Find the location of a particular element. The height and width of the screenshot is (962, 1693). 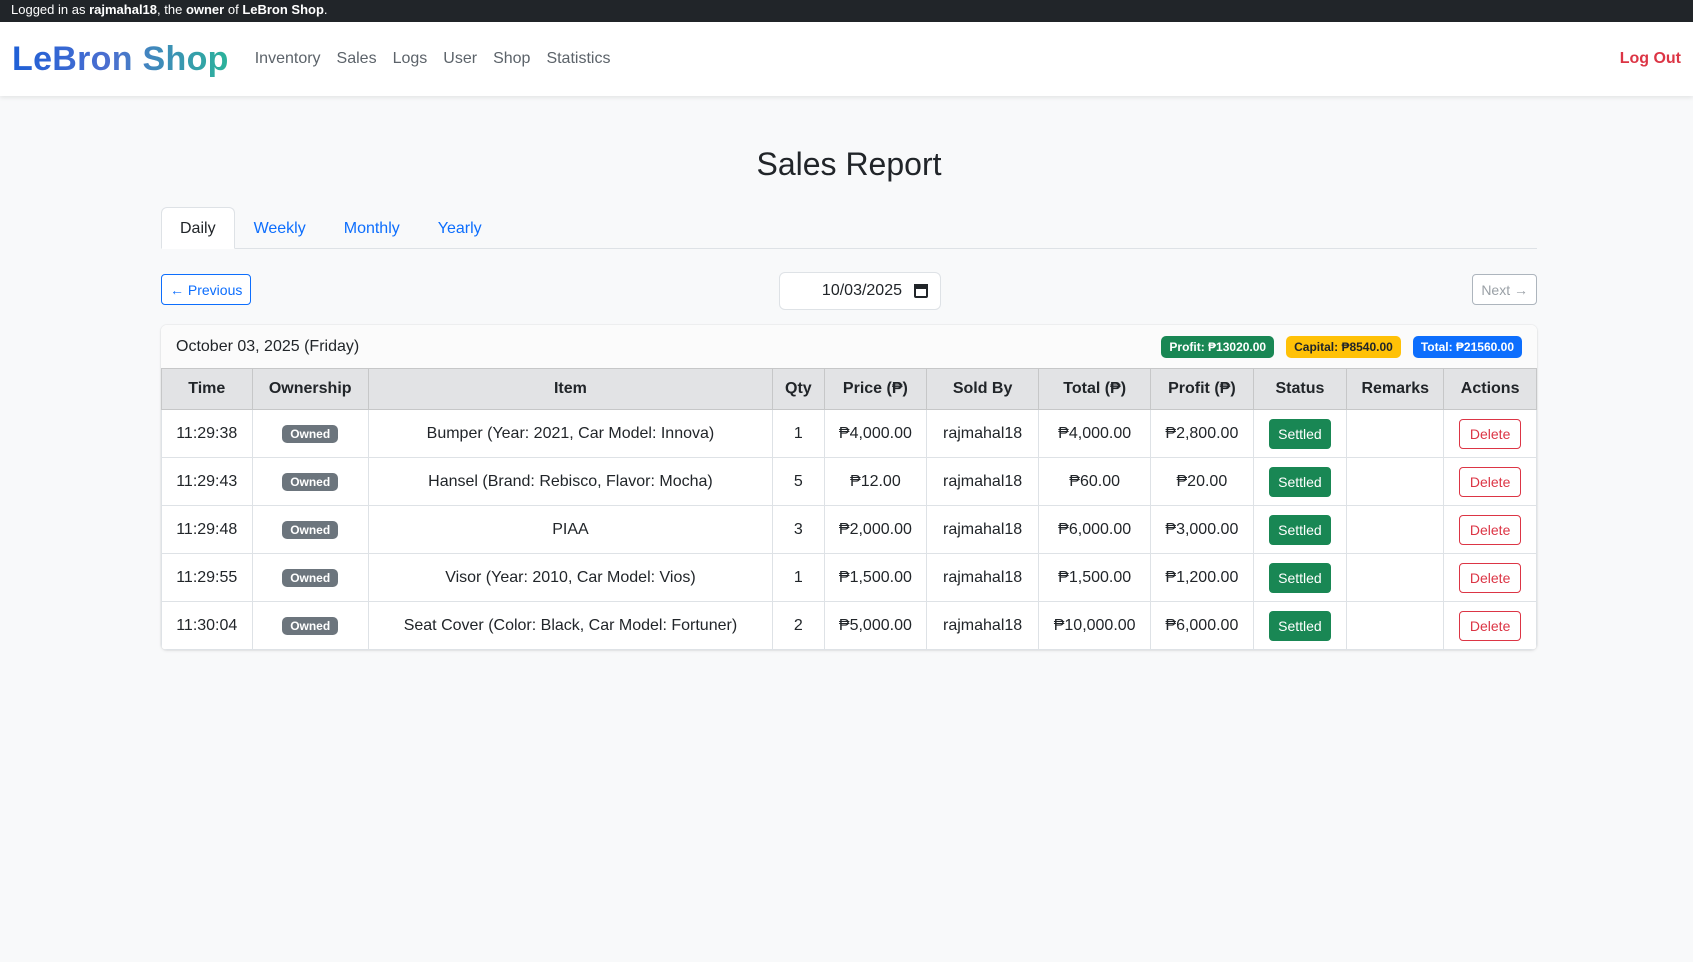

calendar-icon is located at coordinates (921, 291).